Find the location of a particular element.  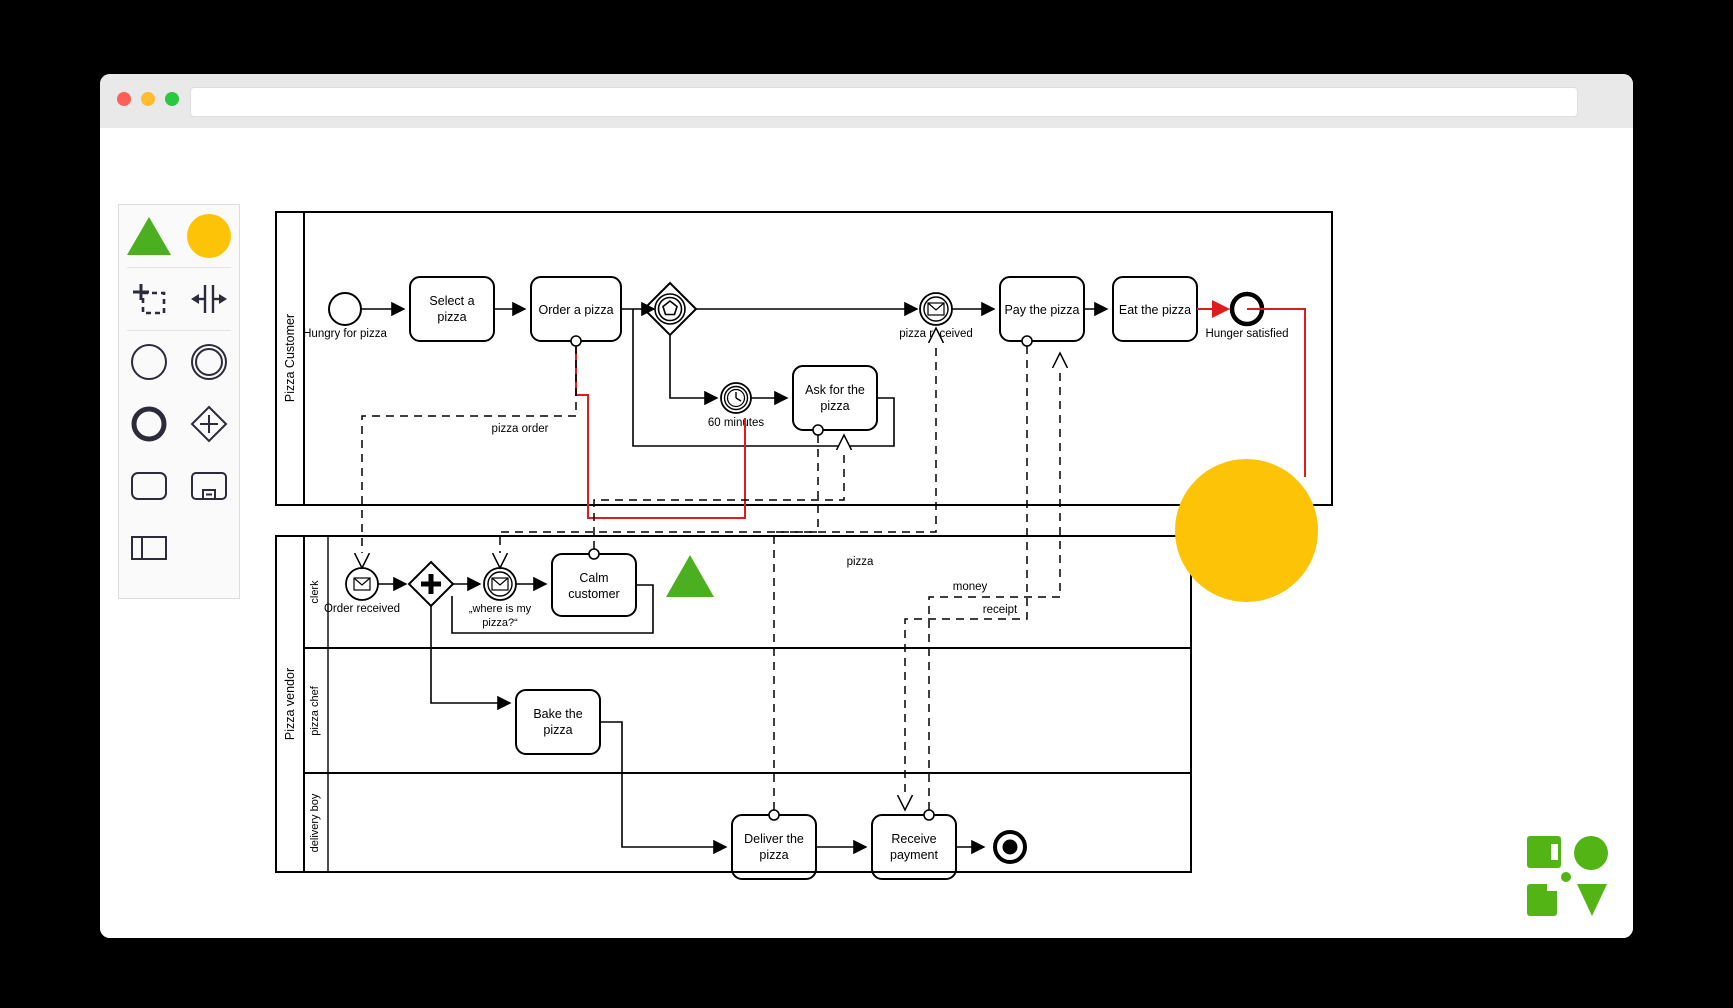

calm-customer-outgoing-port is located at coordinates (594, 554).